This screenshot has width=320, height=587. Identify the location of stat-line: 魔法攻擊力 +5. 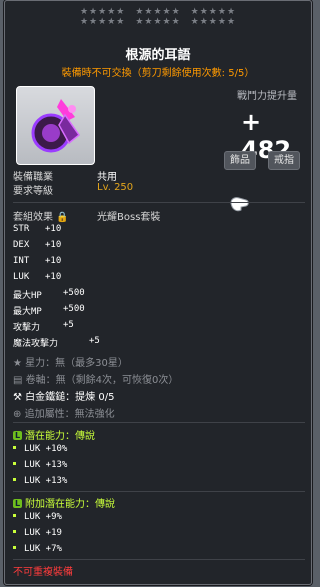
(56, 342).